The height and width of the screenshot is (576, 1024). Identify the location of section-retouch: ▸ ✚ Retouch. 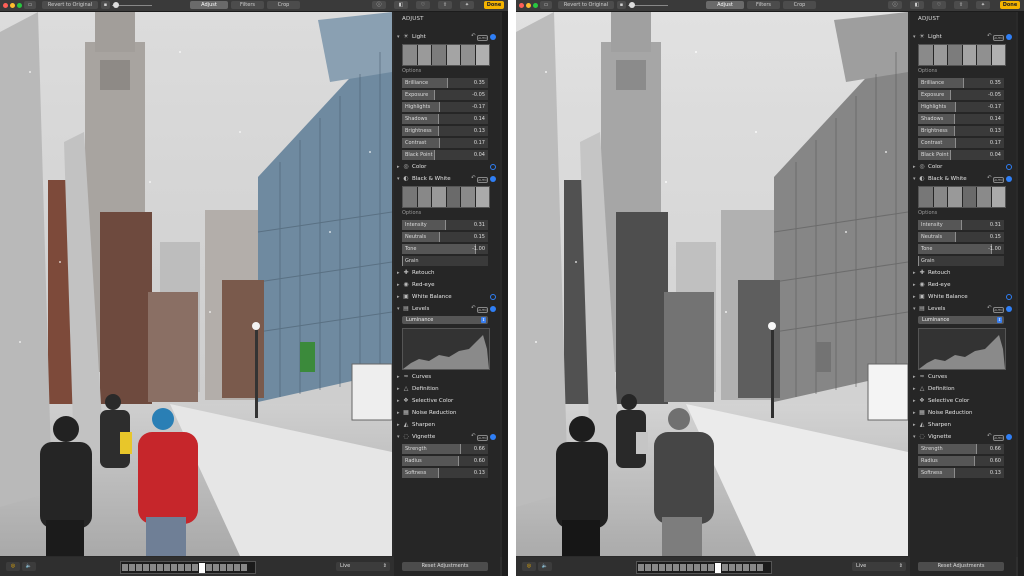
(445, 273).